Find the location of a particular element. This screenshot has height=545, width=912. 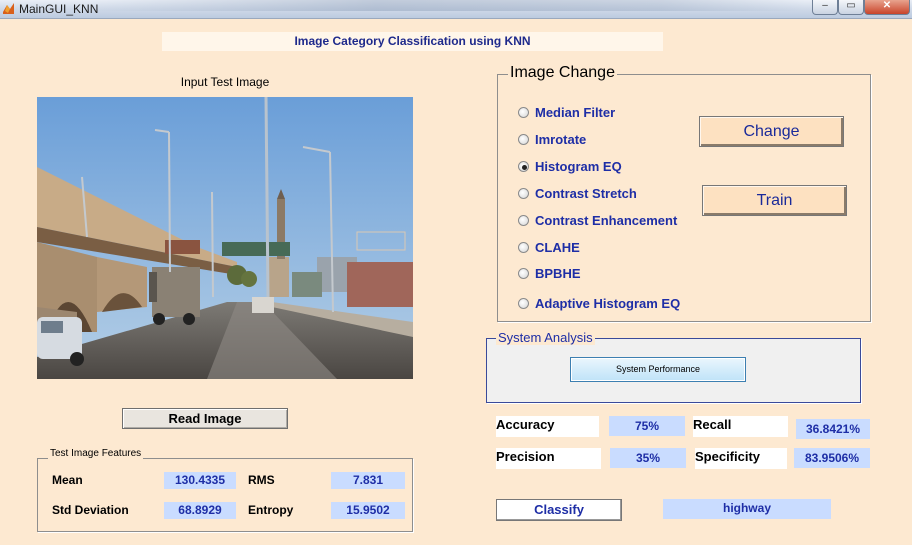

filter-option-label: Adaptive Histogram EQ is located at coordinates (608, 303).